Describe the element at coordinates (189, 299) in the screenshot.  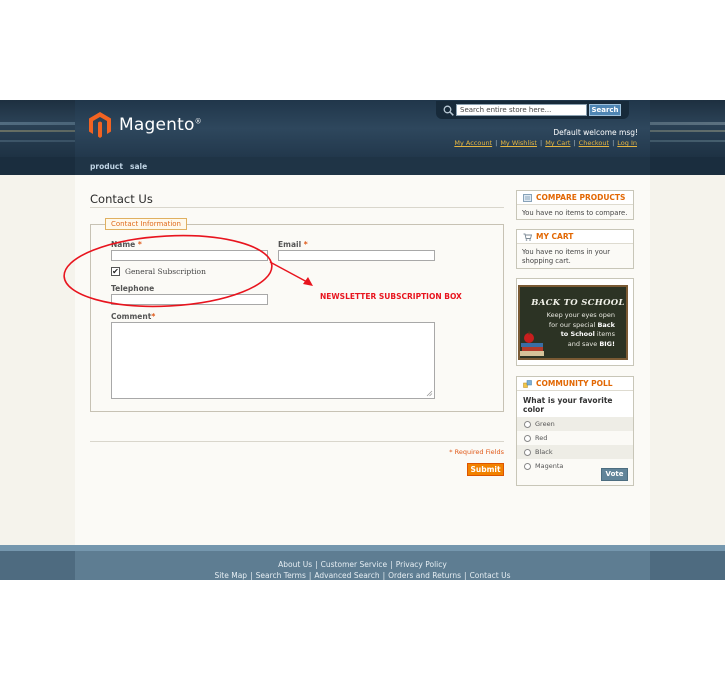
I see `telephone-field` at that location.